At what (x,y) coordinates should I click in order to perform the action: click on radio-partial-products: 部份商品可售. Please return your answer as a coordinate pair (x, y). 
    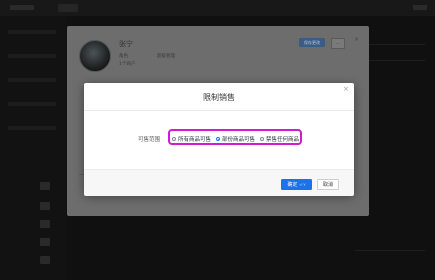
    Looking at the image, I should click on (235, 139).